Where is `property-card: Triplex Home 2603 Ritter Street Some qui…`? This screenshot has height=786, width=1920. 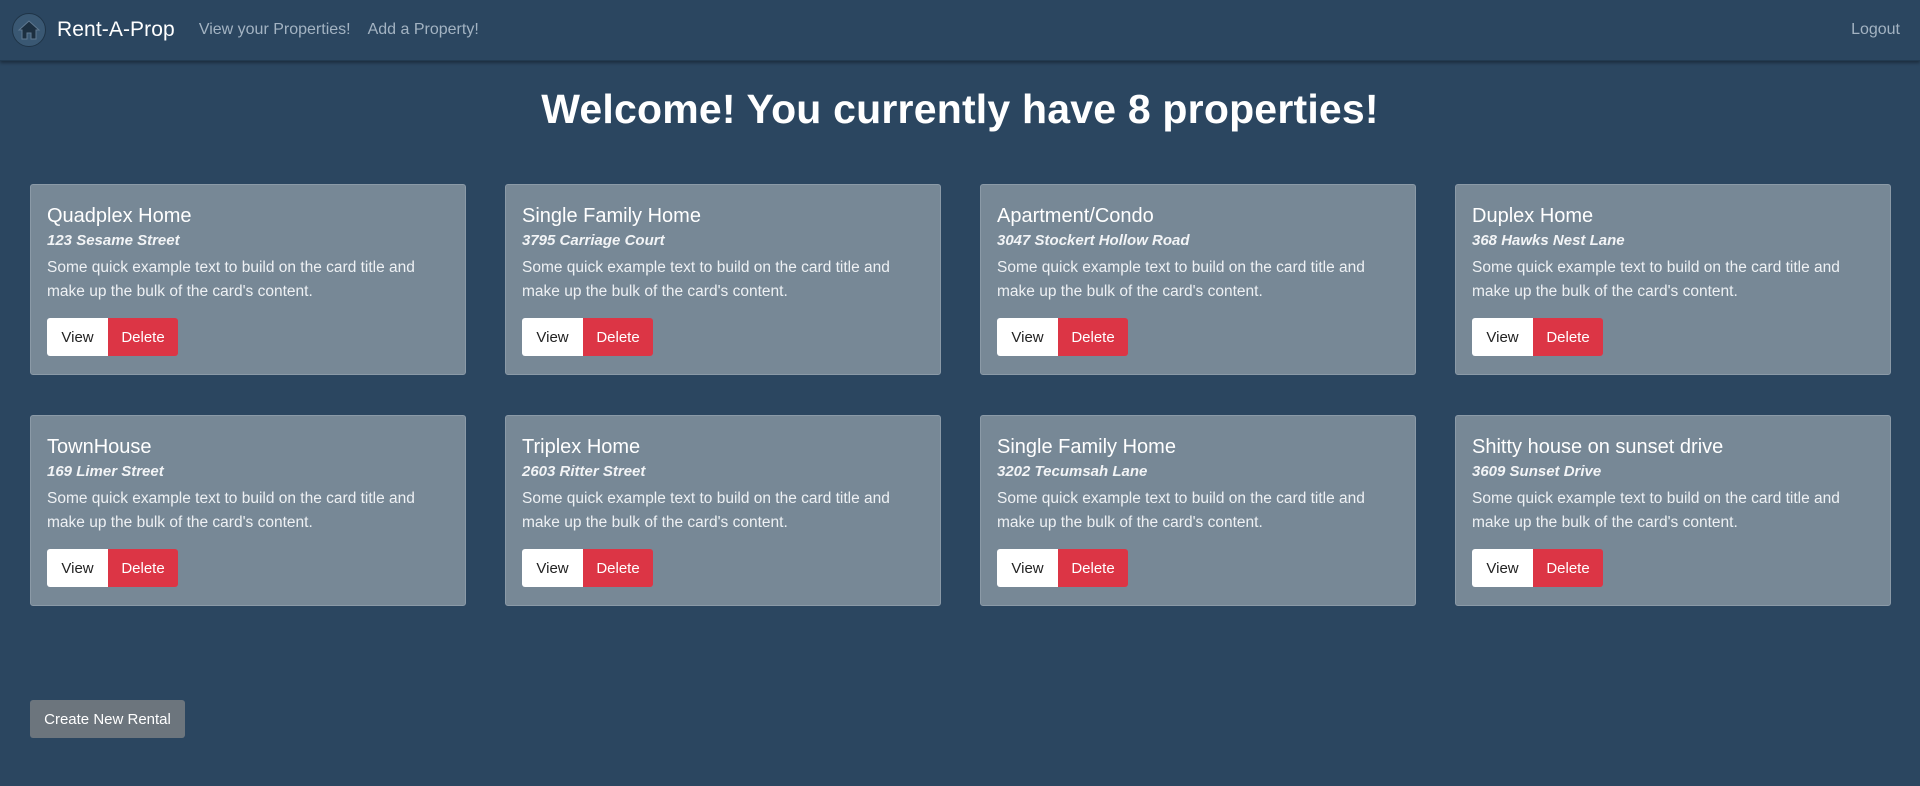
property-card: Triplex Home 2603 Ritter Street Some qui… is located at coordinates (723, 510).